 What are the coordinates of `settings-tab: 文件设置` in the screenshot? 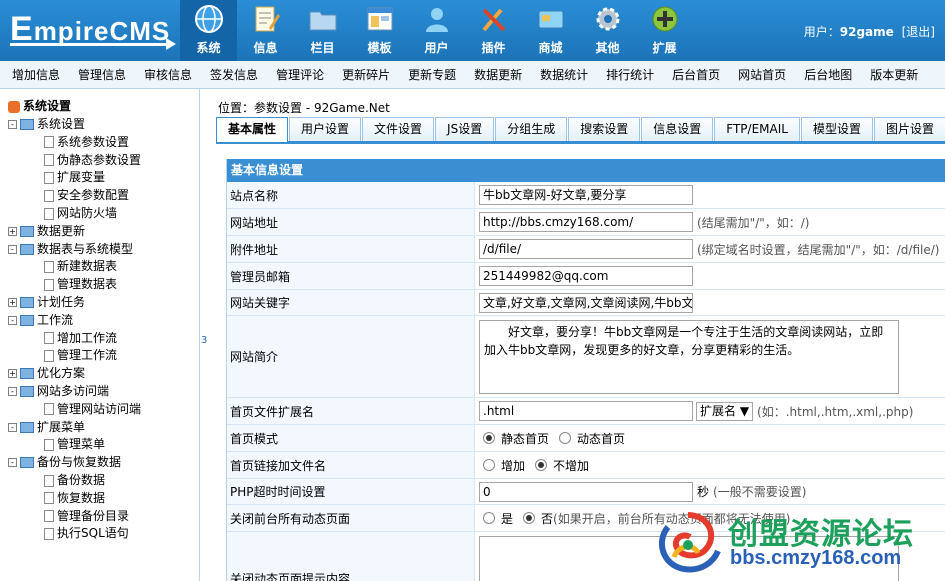 It's located at (398, 129).